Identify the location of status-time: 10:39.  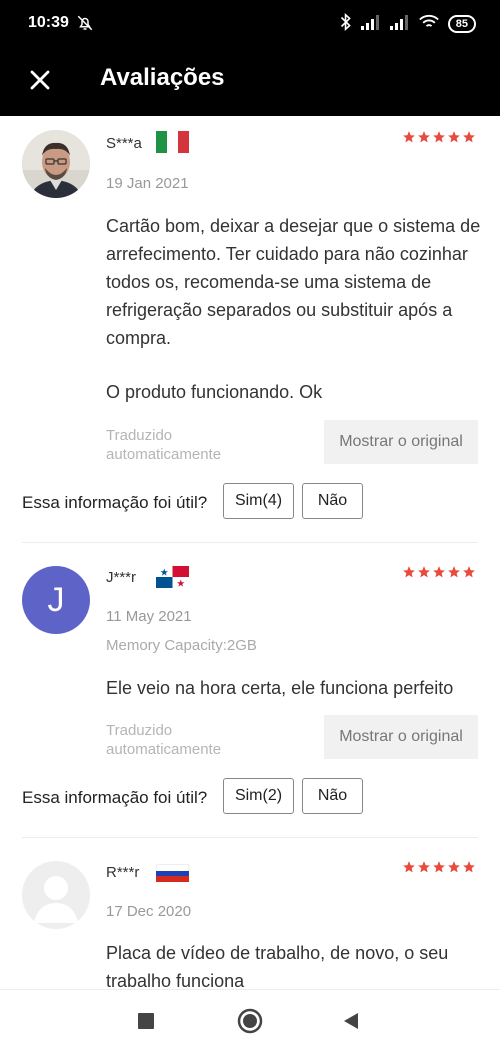
(48, 22).